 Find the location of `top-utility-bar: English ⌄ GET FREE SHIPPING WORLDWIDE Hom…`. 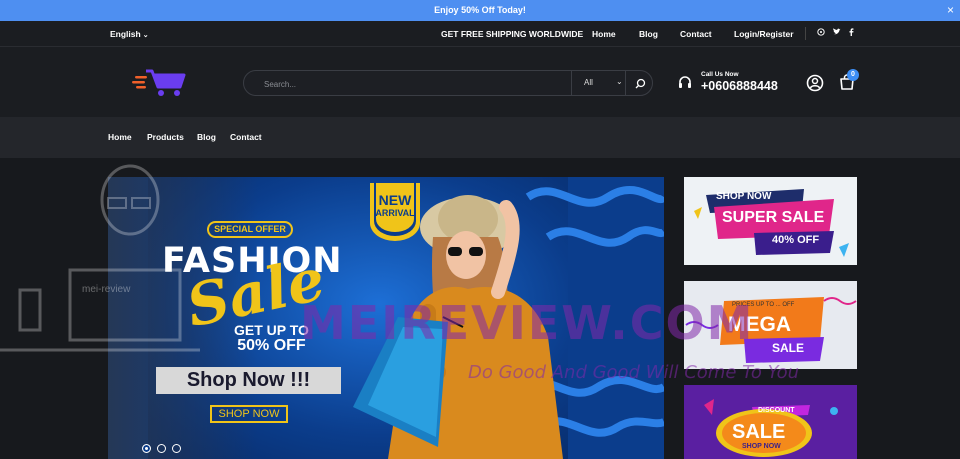

top-utility-bar: English ⌄ GET FREE SHIPPING WORLDWIDE Hom… is located at coordinates (480, 34).